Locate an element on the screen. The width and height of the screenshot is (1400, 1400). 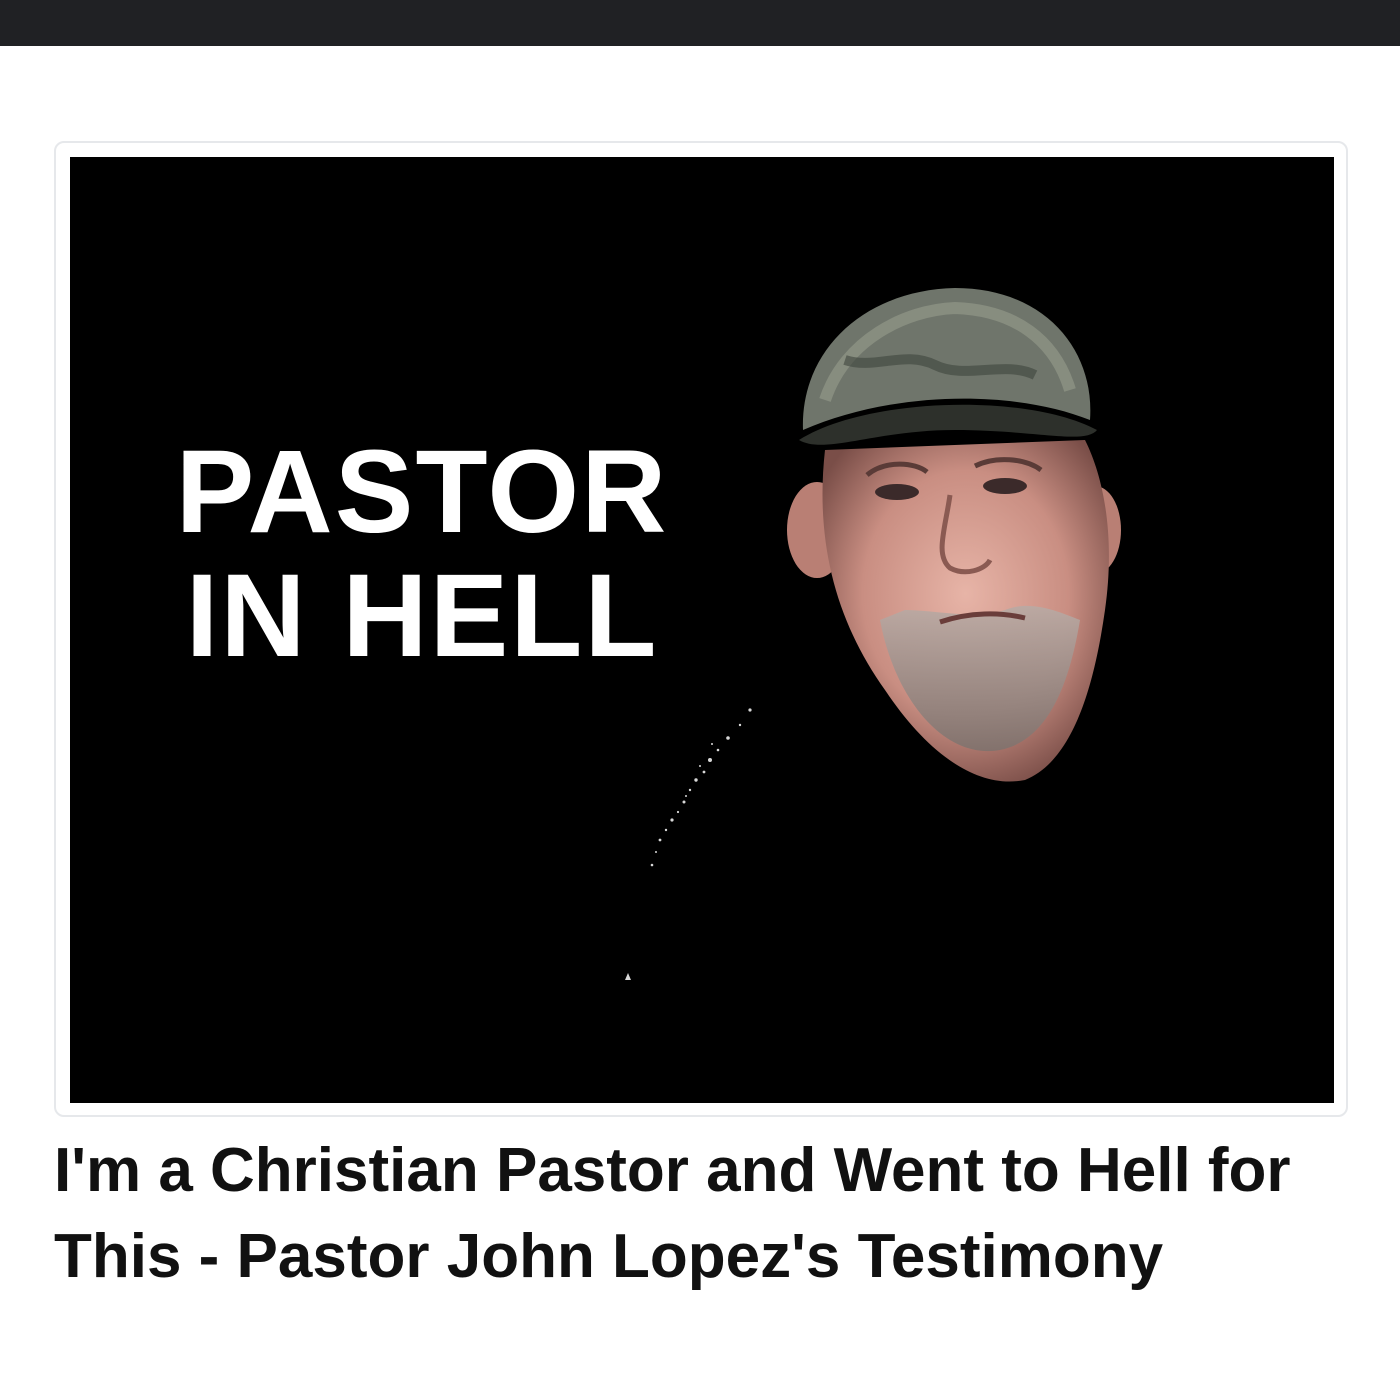
thumbnail-overlay-text: PASTOR IN HELL is located at coordinates (422, 554).